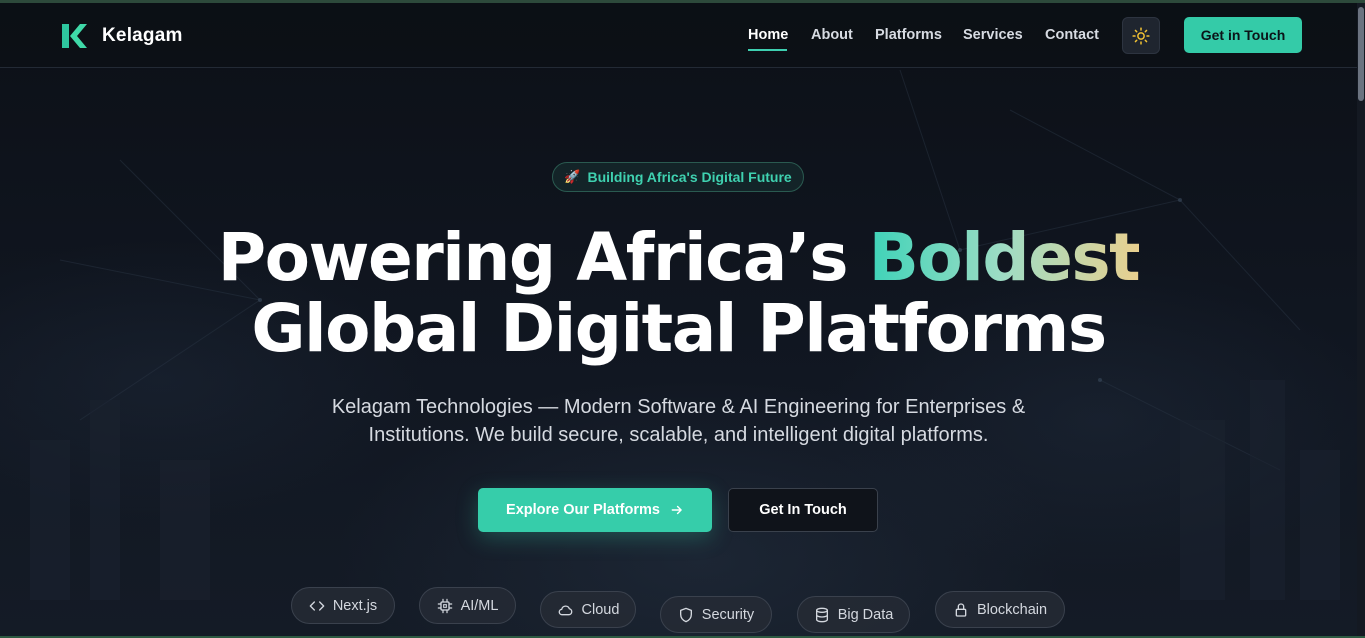 Image resolution: width=1365 pixels, height=638 pixels. I want to click on nav-about: About, so click(832, 35).